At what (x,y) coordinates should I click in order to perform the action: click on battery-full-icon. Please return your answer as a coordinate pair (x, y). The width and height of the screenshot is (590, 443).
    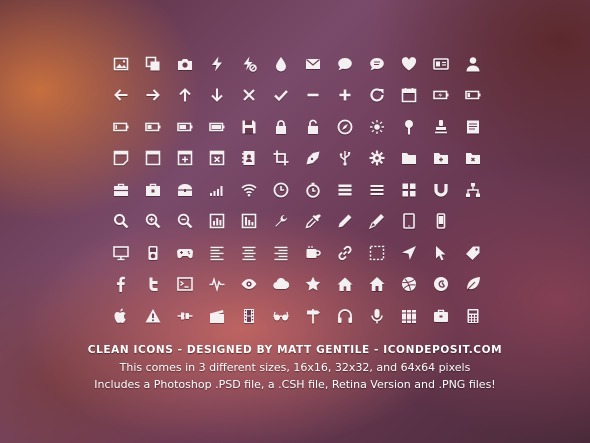
    Looking at the image, I should click on (217, 127).